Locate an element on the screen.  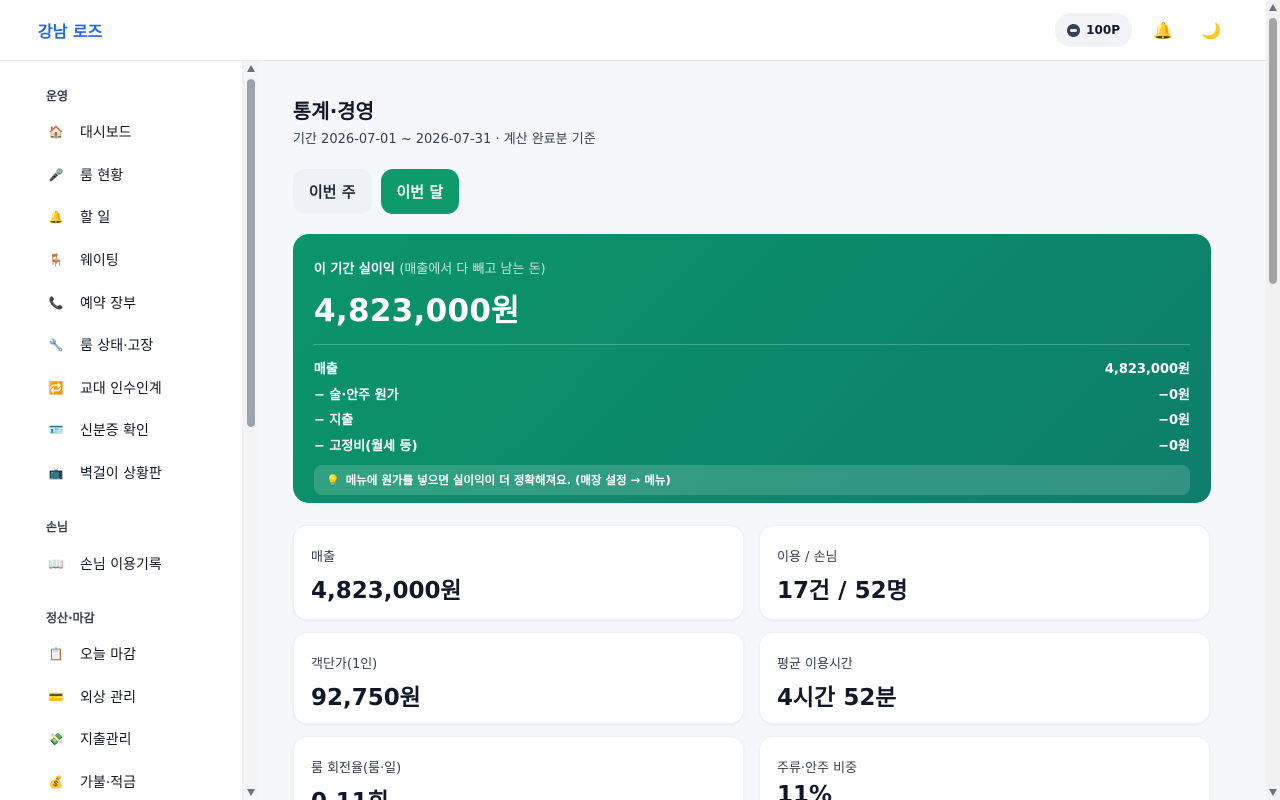
stat-label: 매출 is located at coordinates (323, 557).